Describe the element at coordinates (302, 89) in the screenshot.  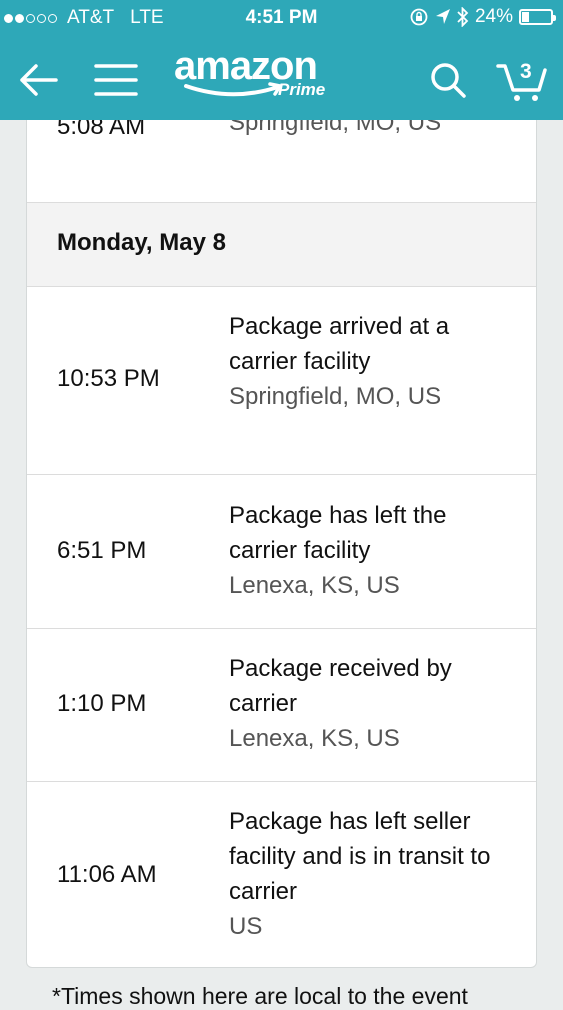
I see `prime-label: Prime` at that location.